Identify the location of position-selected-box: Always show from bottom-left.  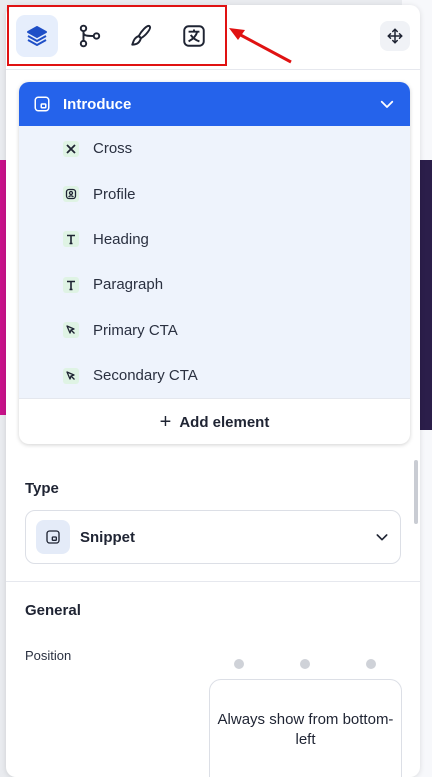
(305, 728).